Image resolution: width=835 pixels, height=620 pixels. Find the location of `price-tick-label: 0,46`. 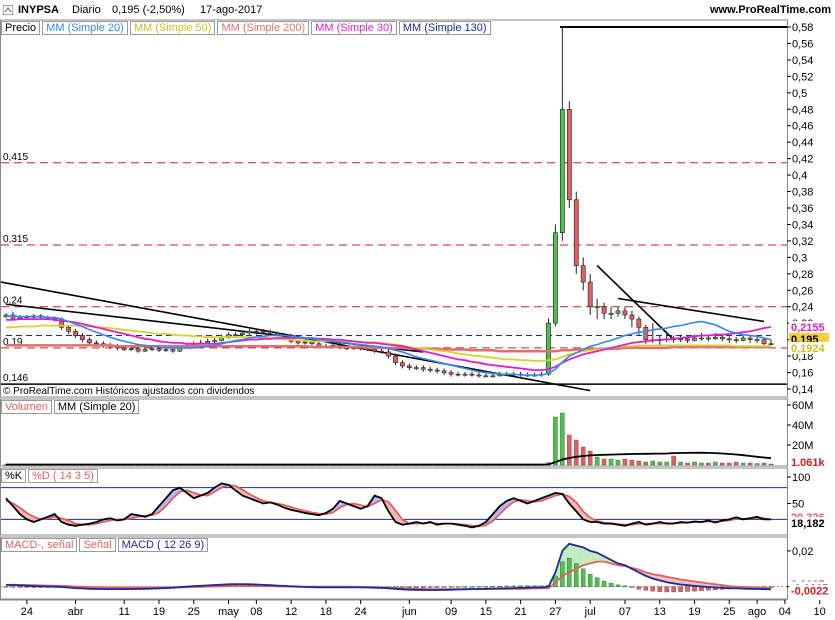

price-tick-label: 0,46 is located at coordinates (802, 127).